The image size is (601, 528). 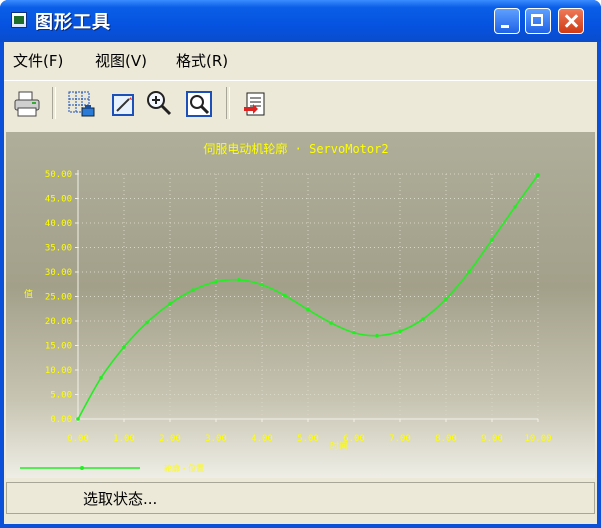 What do you see at coordinates (58, 371) in the screenshot?
I see `y-tick-label: 10.00` at bounding box center [58, 371].